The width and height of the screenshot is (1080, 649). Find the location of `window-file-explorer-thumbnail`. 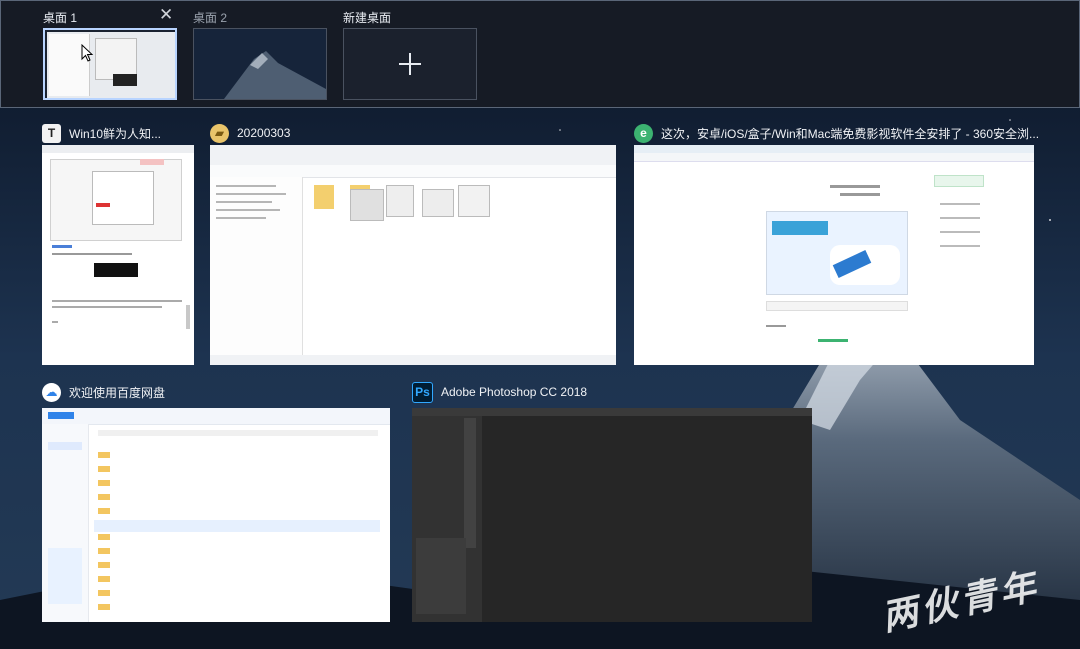

window-file-explorer-thumbnail is located at coordinates (413, 255).